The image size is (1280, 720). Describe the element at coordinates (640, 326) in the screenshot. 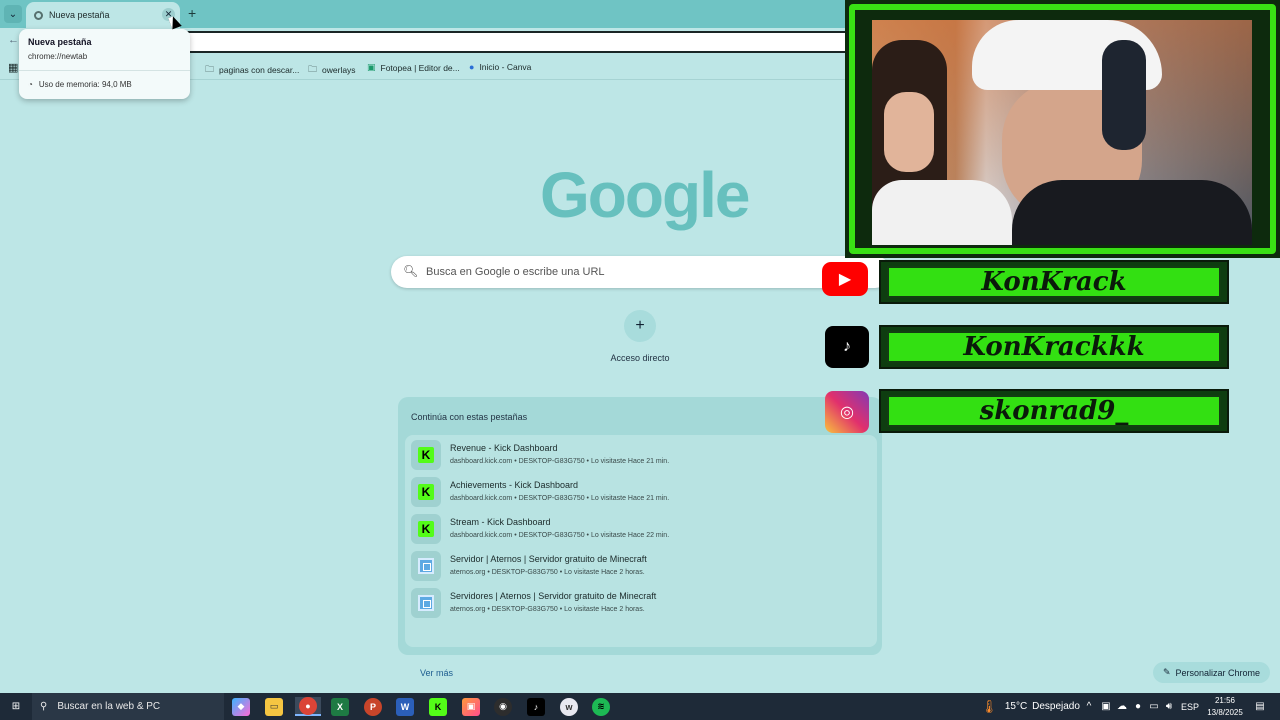

I see `add-shortcut-button: +` at that location.